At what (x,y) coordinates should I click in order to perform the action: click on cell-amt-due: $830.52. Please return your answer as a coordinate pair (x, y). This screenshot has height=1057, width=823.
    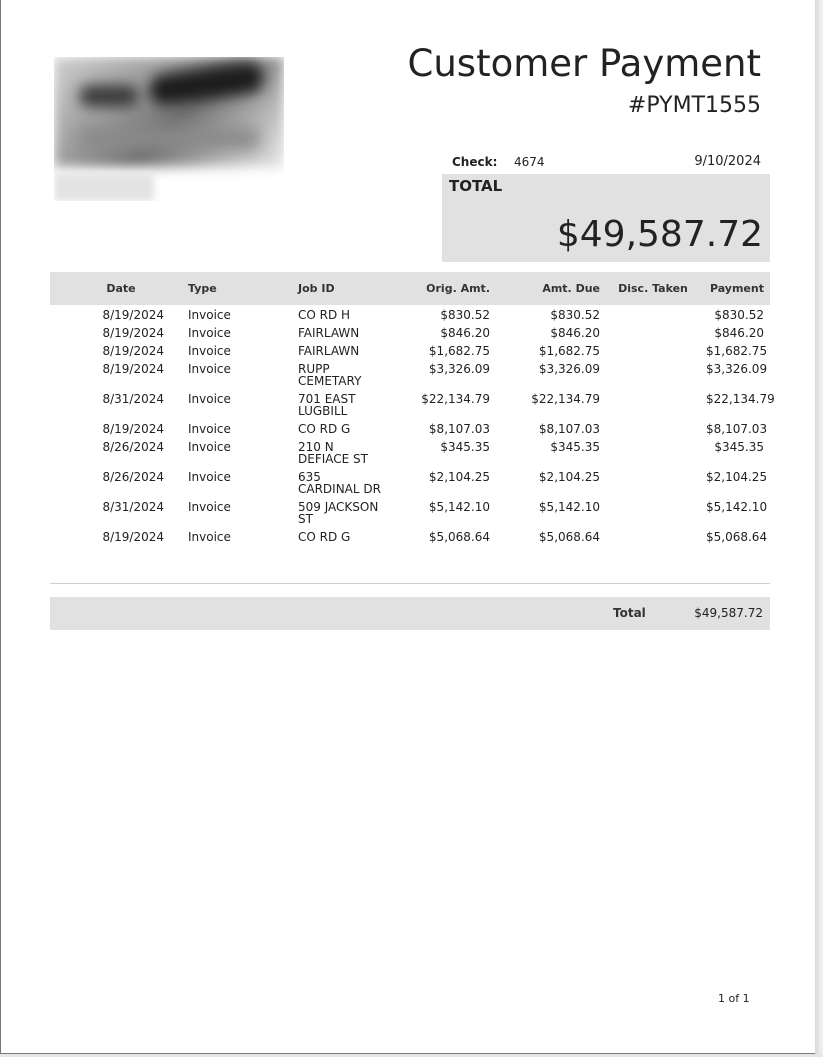
    Looking at the image, I should click on (575, 315).